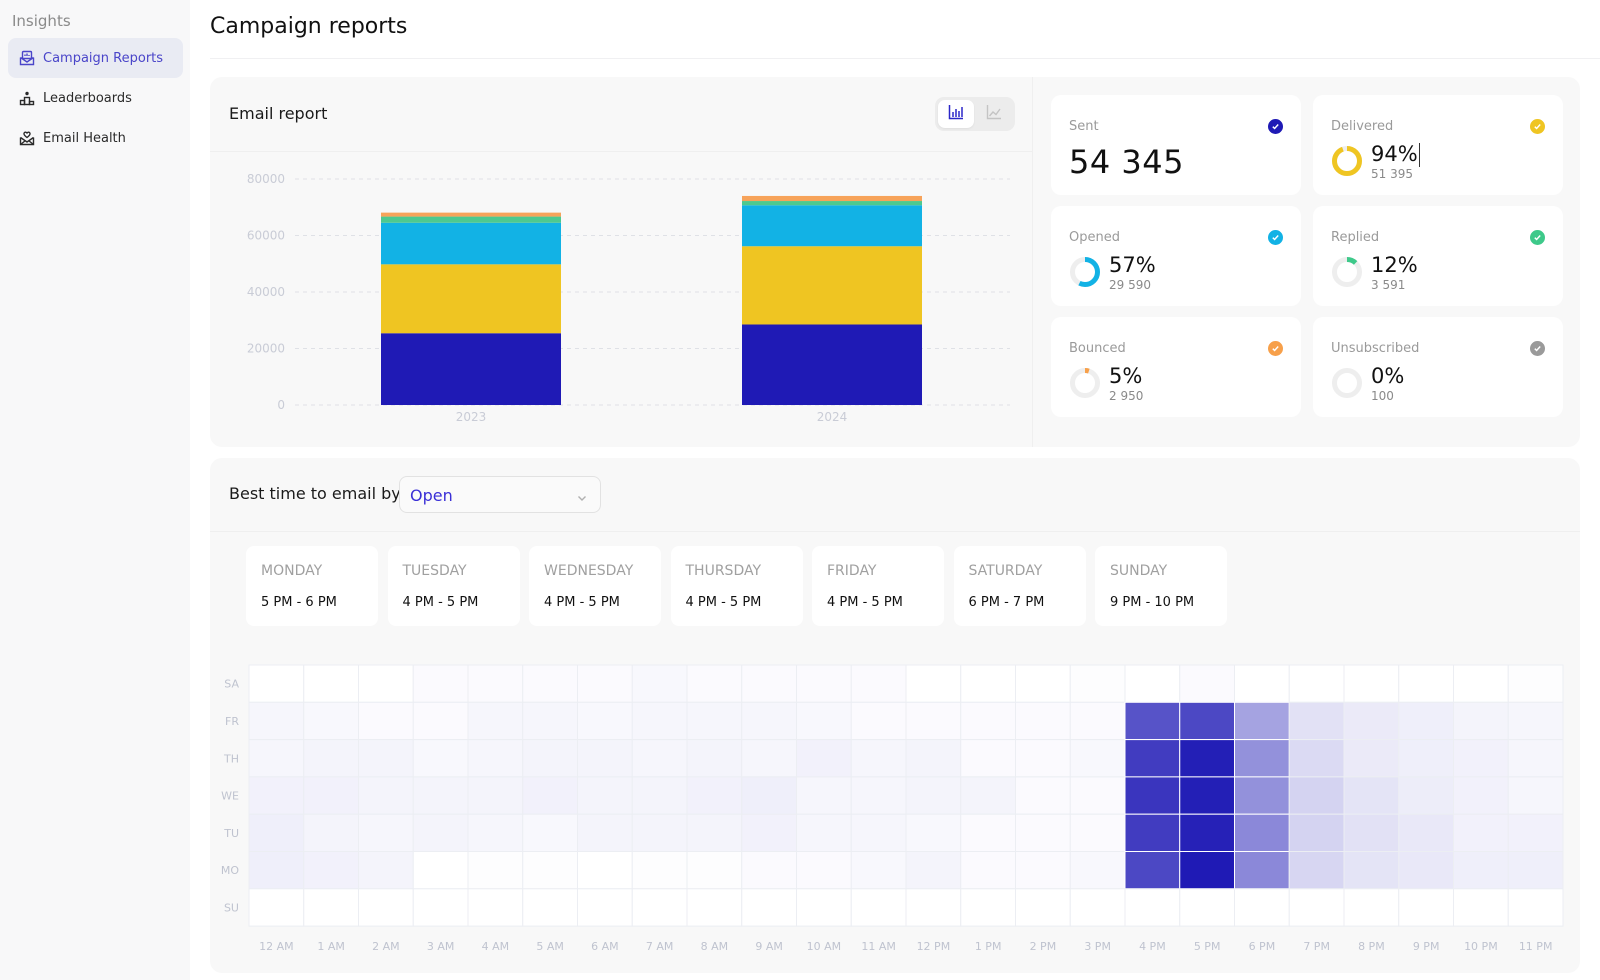 This screenshot has width=1600, height=980. What do you see at coordinates (1371, 870) in the screenshot?
I see `heatmap-cell-mo-8pm` at bounding box center [1371, 870].